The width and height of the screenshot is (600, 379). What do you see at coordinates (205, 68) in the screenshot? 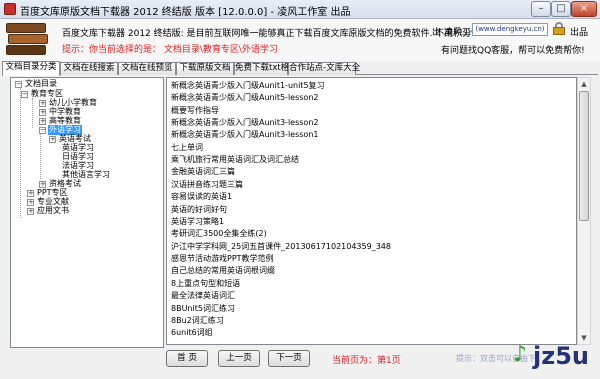
I see `tab-download: 下载原版文档` at bounding box center [205, 68].